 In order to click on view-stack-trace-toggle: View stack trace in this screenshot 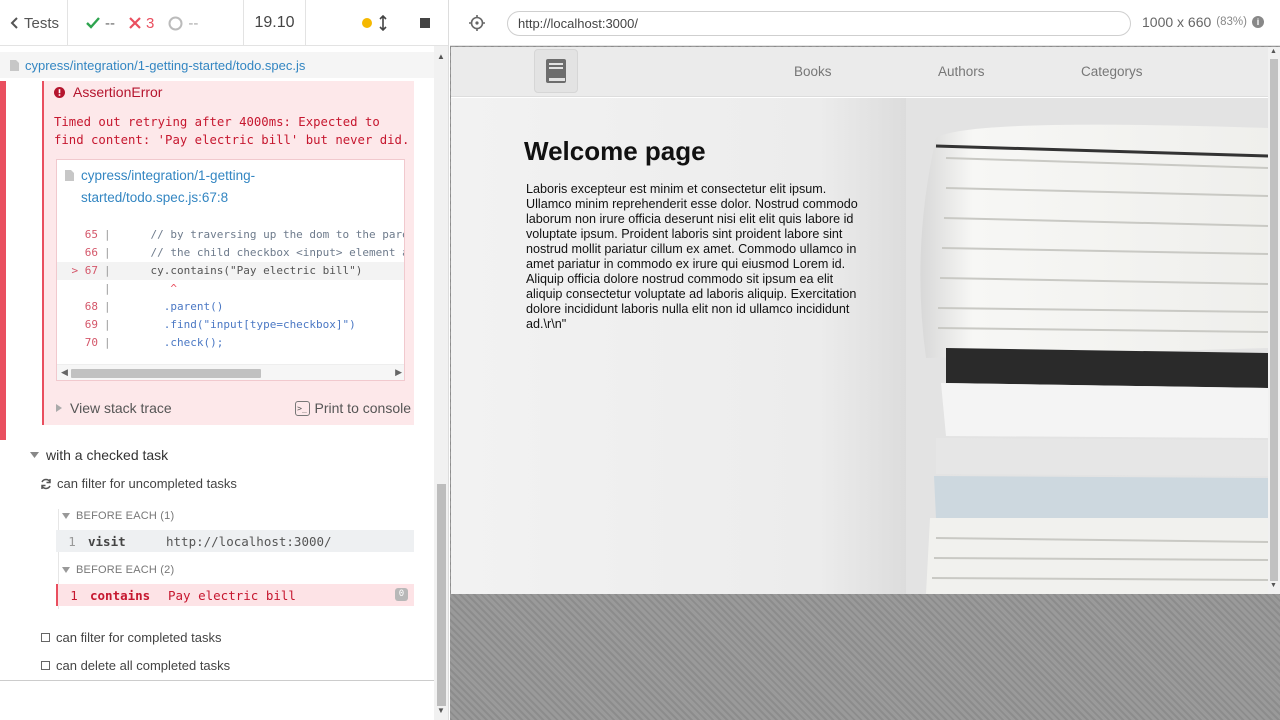, I will do `click(114, 408)`.